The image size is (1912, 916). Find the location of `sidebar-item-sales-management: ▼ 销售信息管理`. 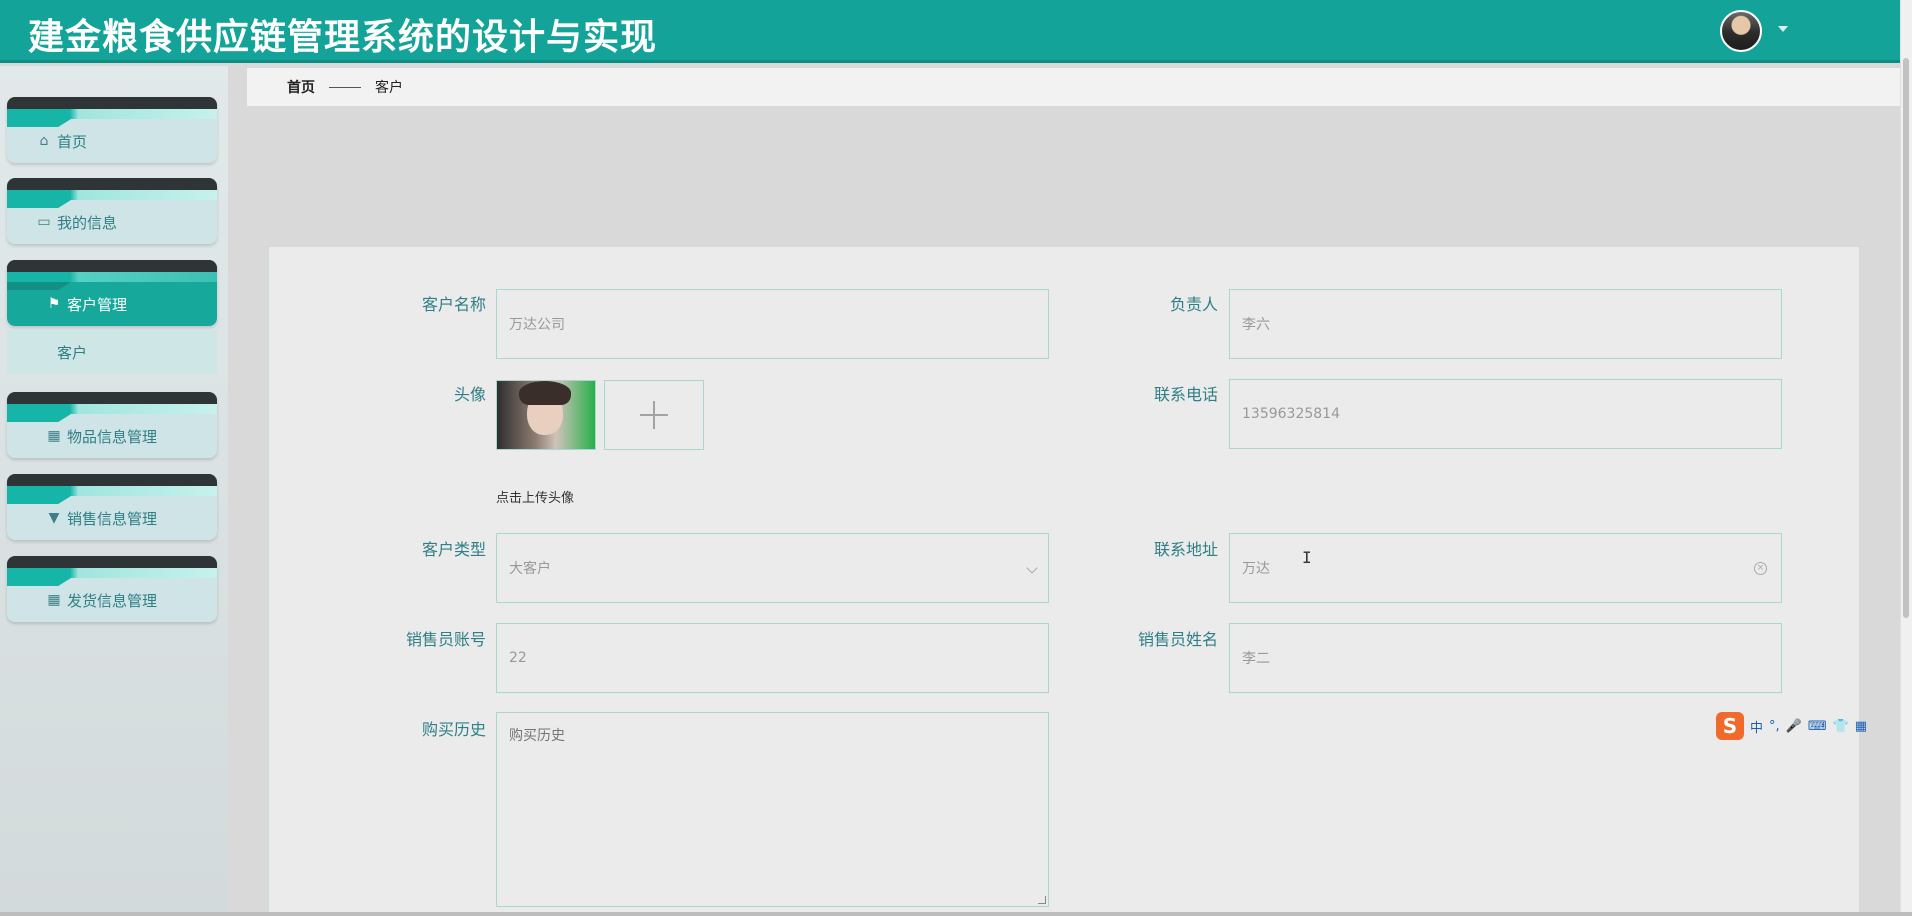

sidebar-item-sales-management: ▼ 销售信息管理 is located at coordinates (112, 507).